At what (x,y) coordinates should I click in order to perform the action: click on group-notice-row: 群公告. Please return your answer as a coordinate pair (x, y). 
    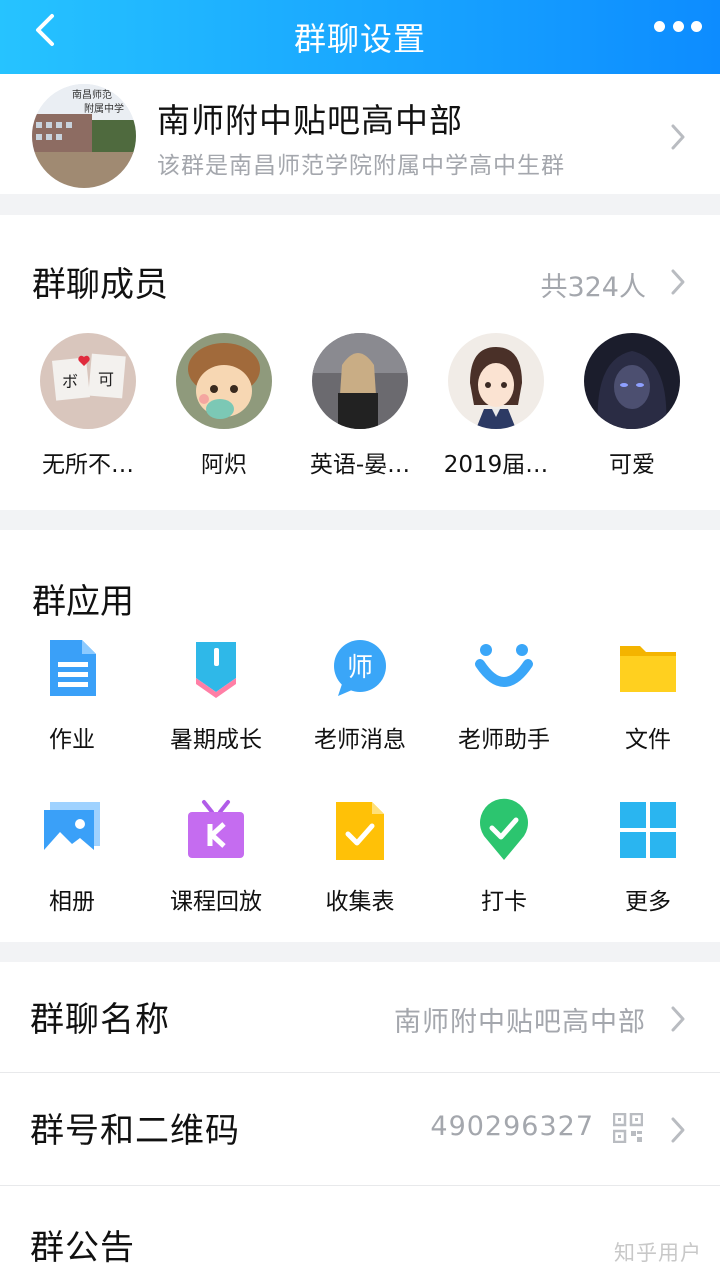
    Looking at the image, I should click on (360, 1231).